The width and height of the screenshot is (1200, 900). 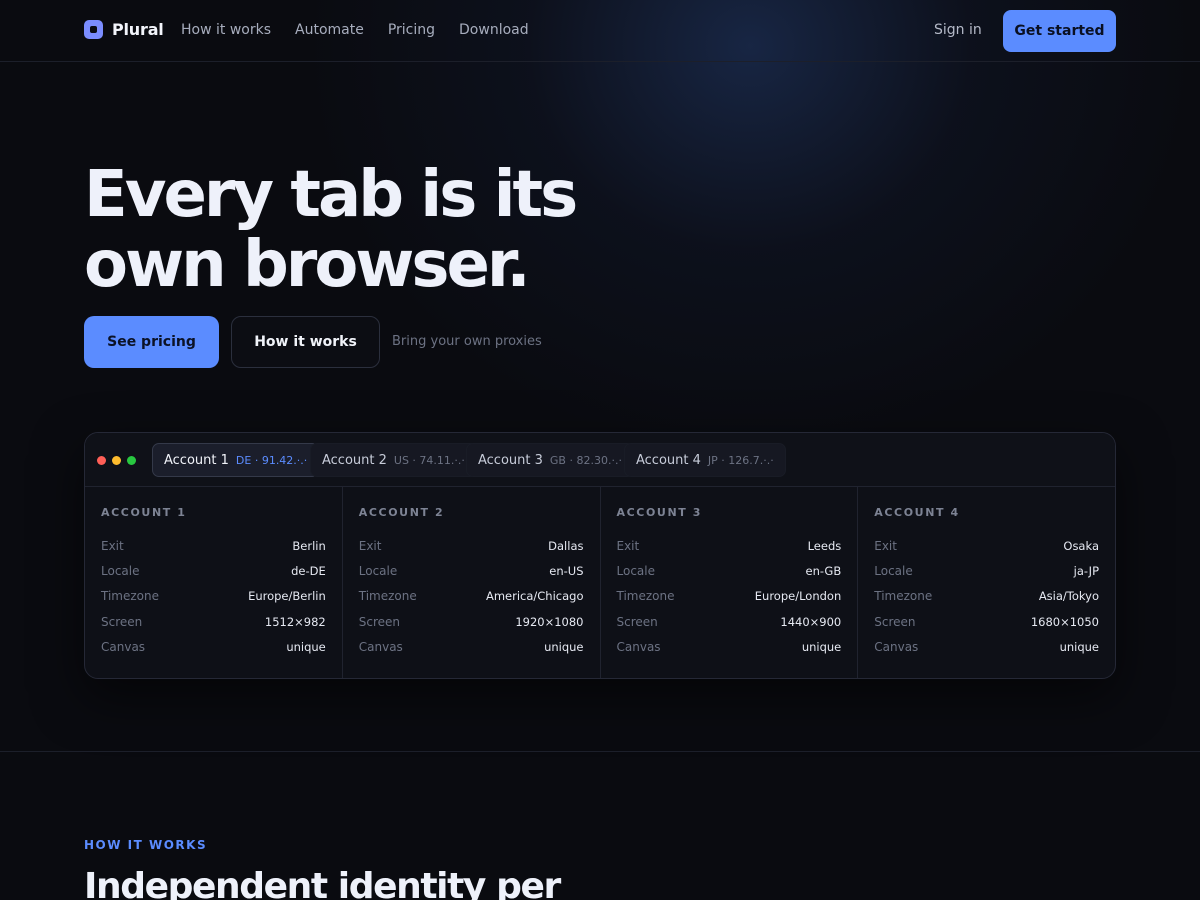 I want to click on section-divider, so click(x=600, y=751).